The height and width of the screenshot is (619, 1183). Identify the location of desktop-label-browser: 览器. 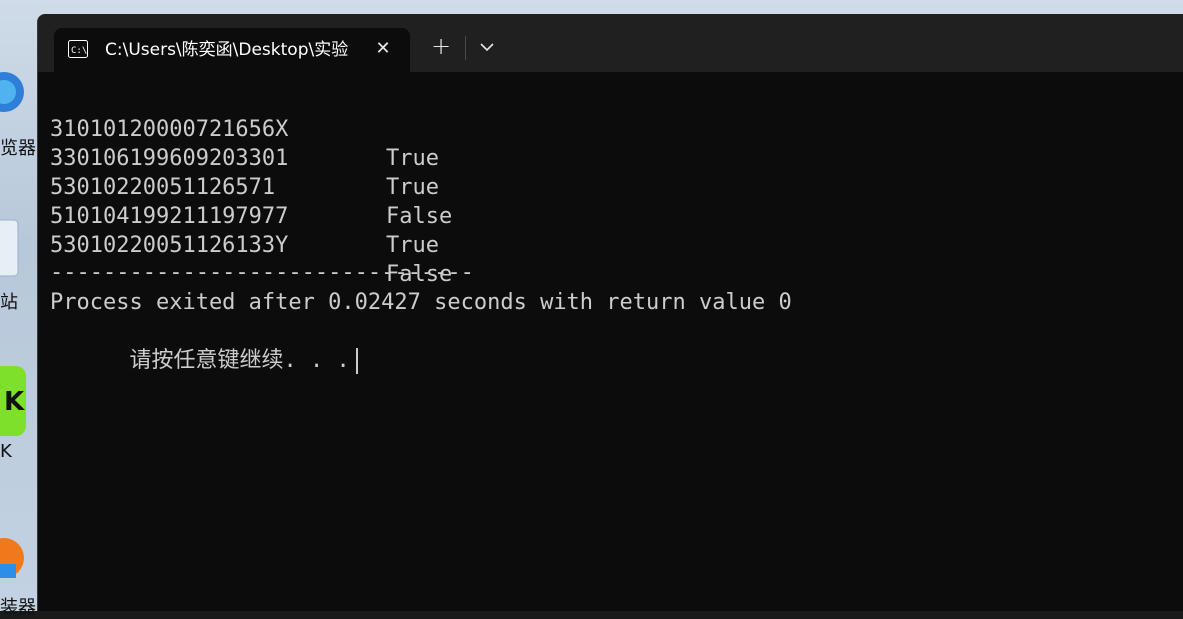
(18, 148).